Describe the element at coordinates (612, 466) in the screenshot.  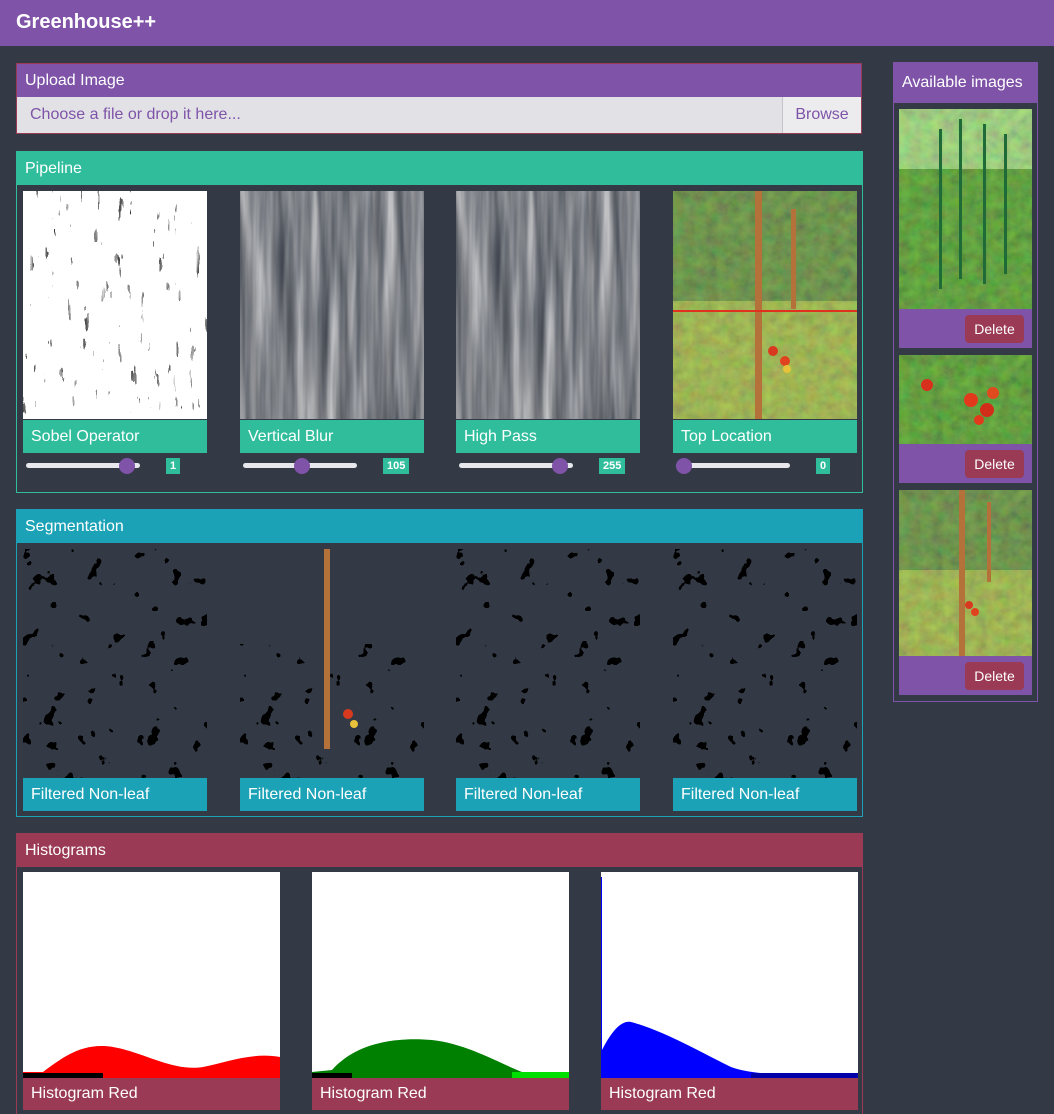
I see `step-value-badge: 255` at that location.